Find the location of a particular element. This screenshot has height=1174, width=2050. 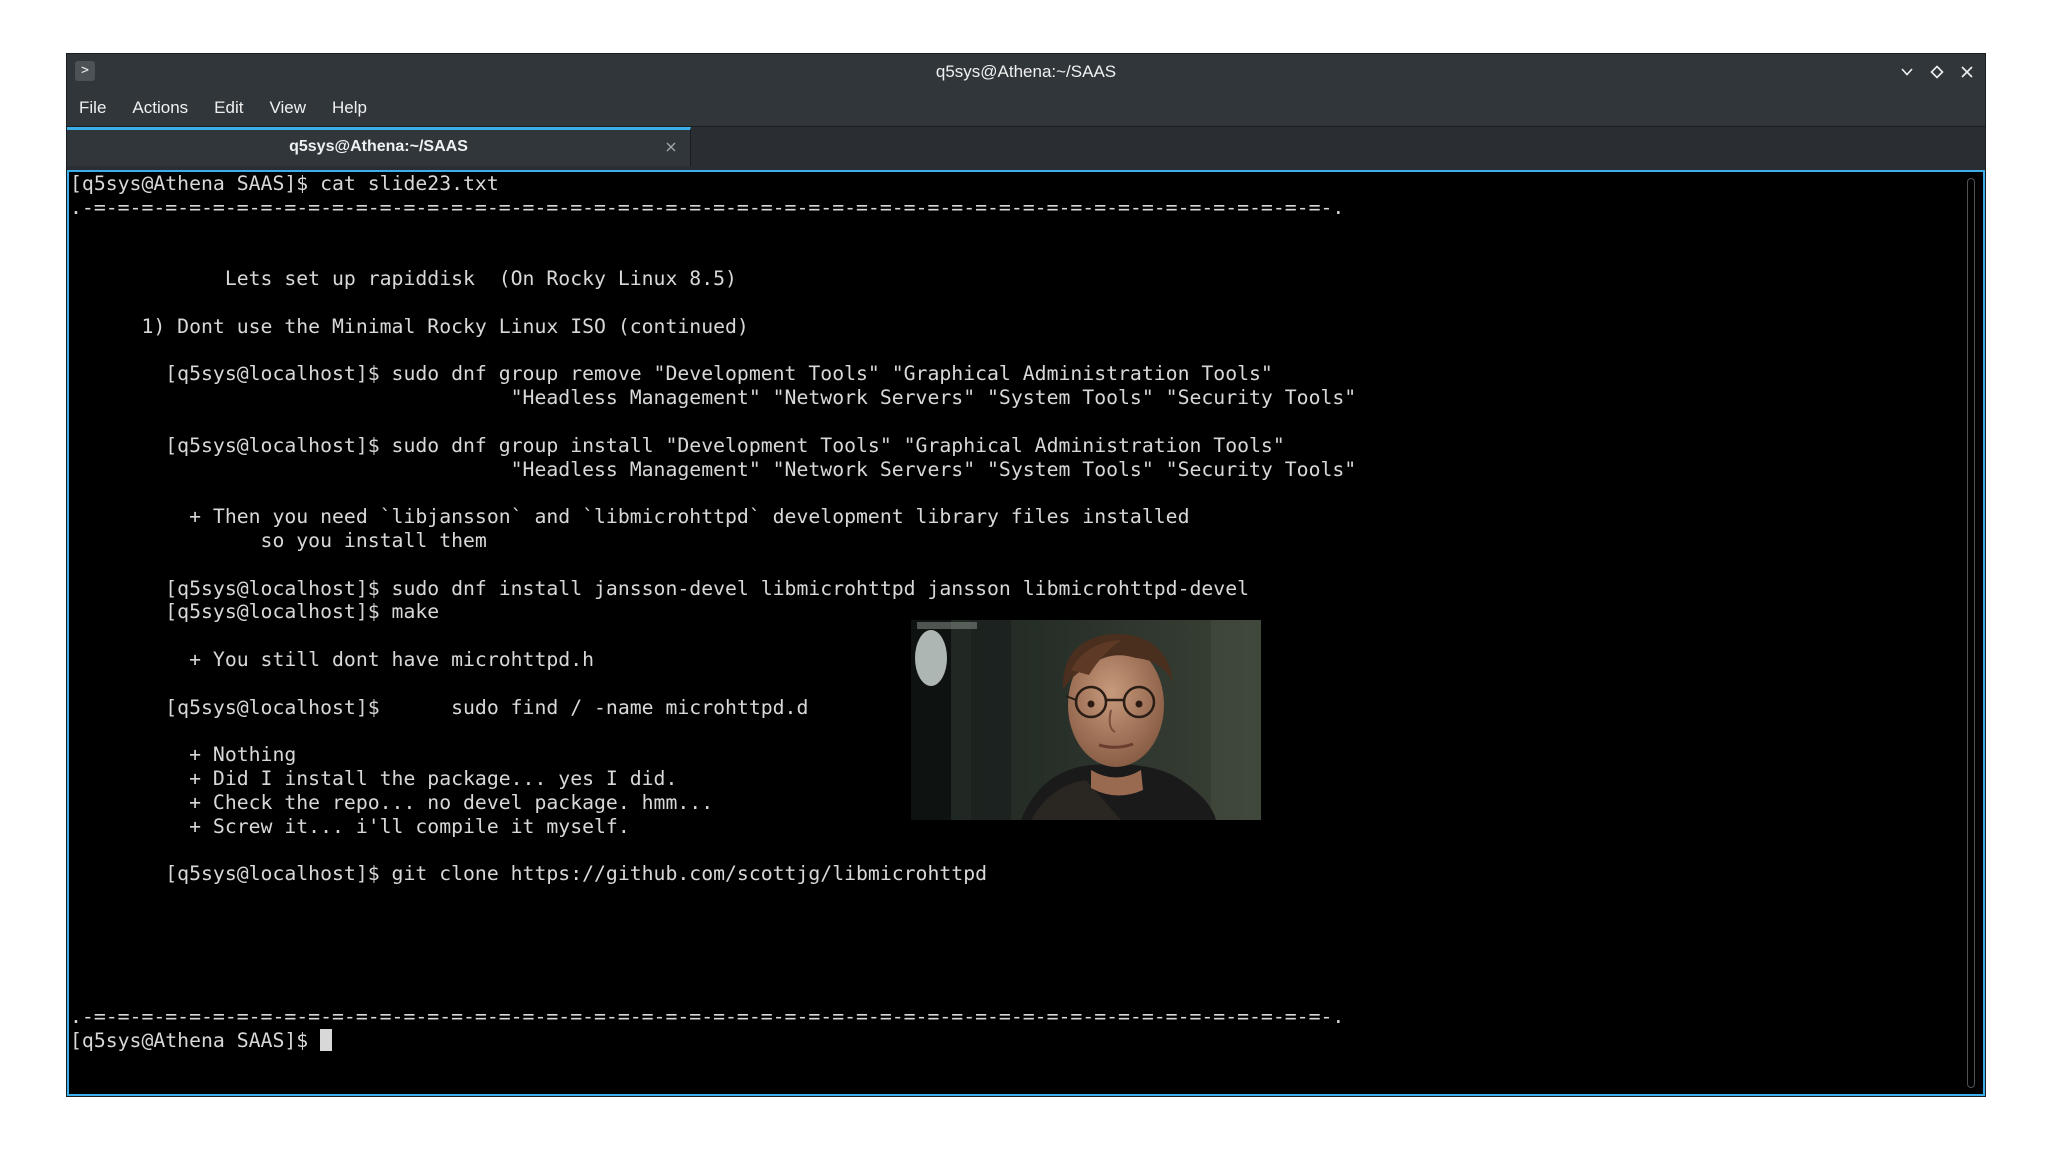

chevron-down-icon is located at coordinates (1907, 72).